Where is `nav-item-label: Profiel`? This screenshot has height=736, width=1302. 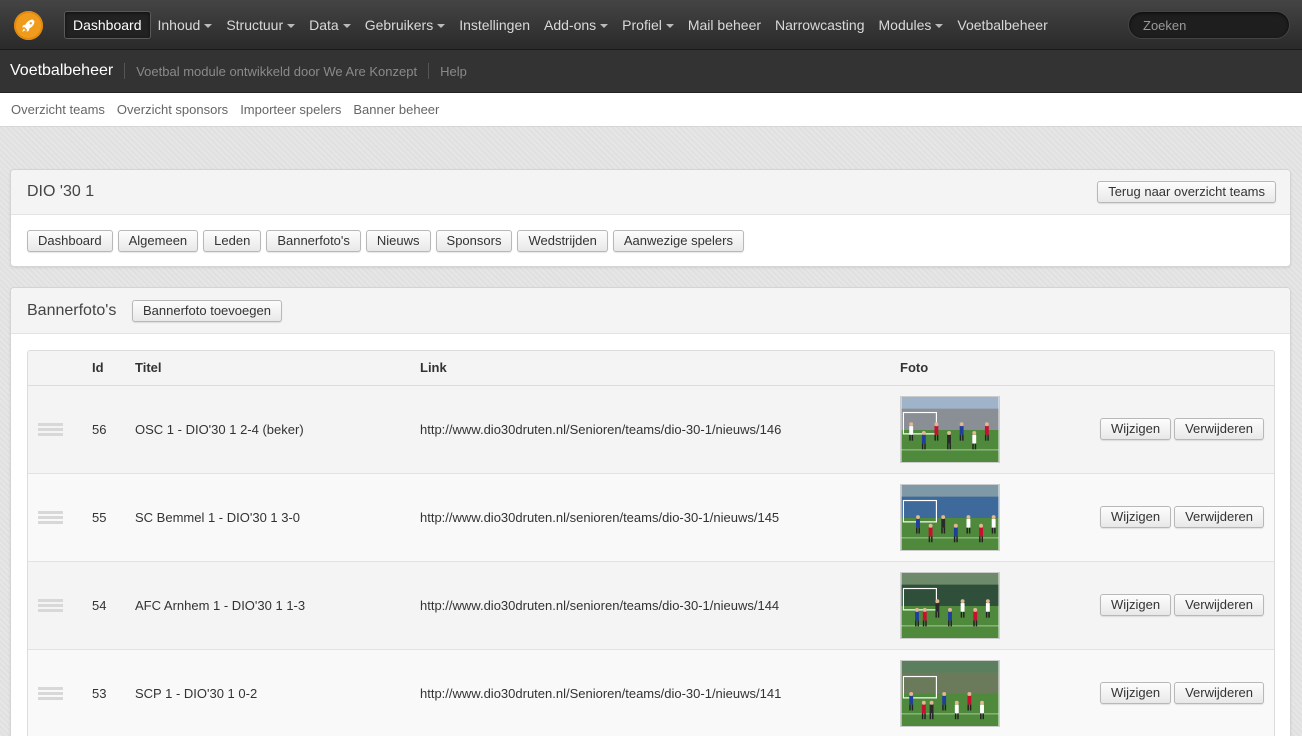 nav-item-label: Profiel is located at coordinates (642, 25).